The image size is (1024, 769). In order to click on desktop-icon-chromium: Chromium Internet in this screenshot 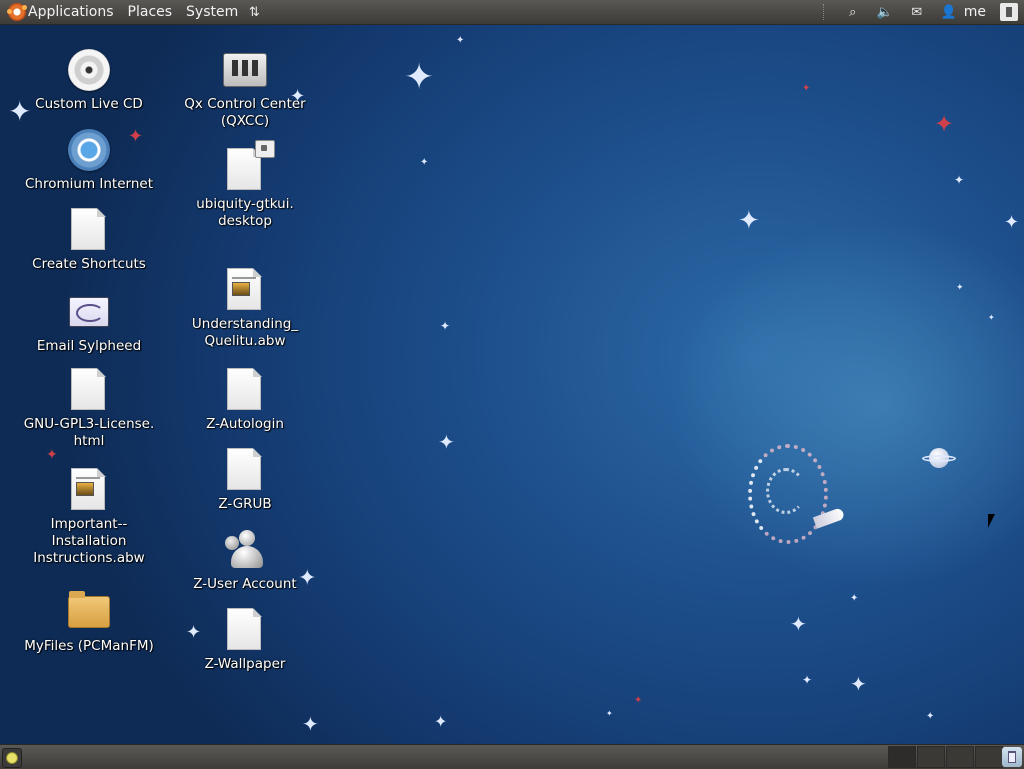, I will do `click(89, 160)`.